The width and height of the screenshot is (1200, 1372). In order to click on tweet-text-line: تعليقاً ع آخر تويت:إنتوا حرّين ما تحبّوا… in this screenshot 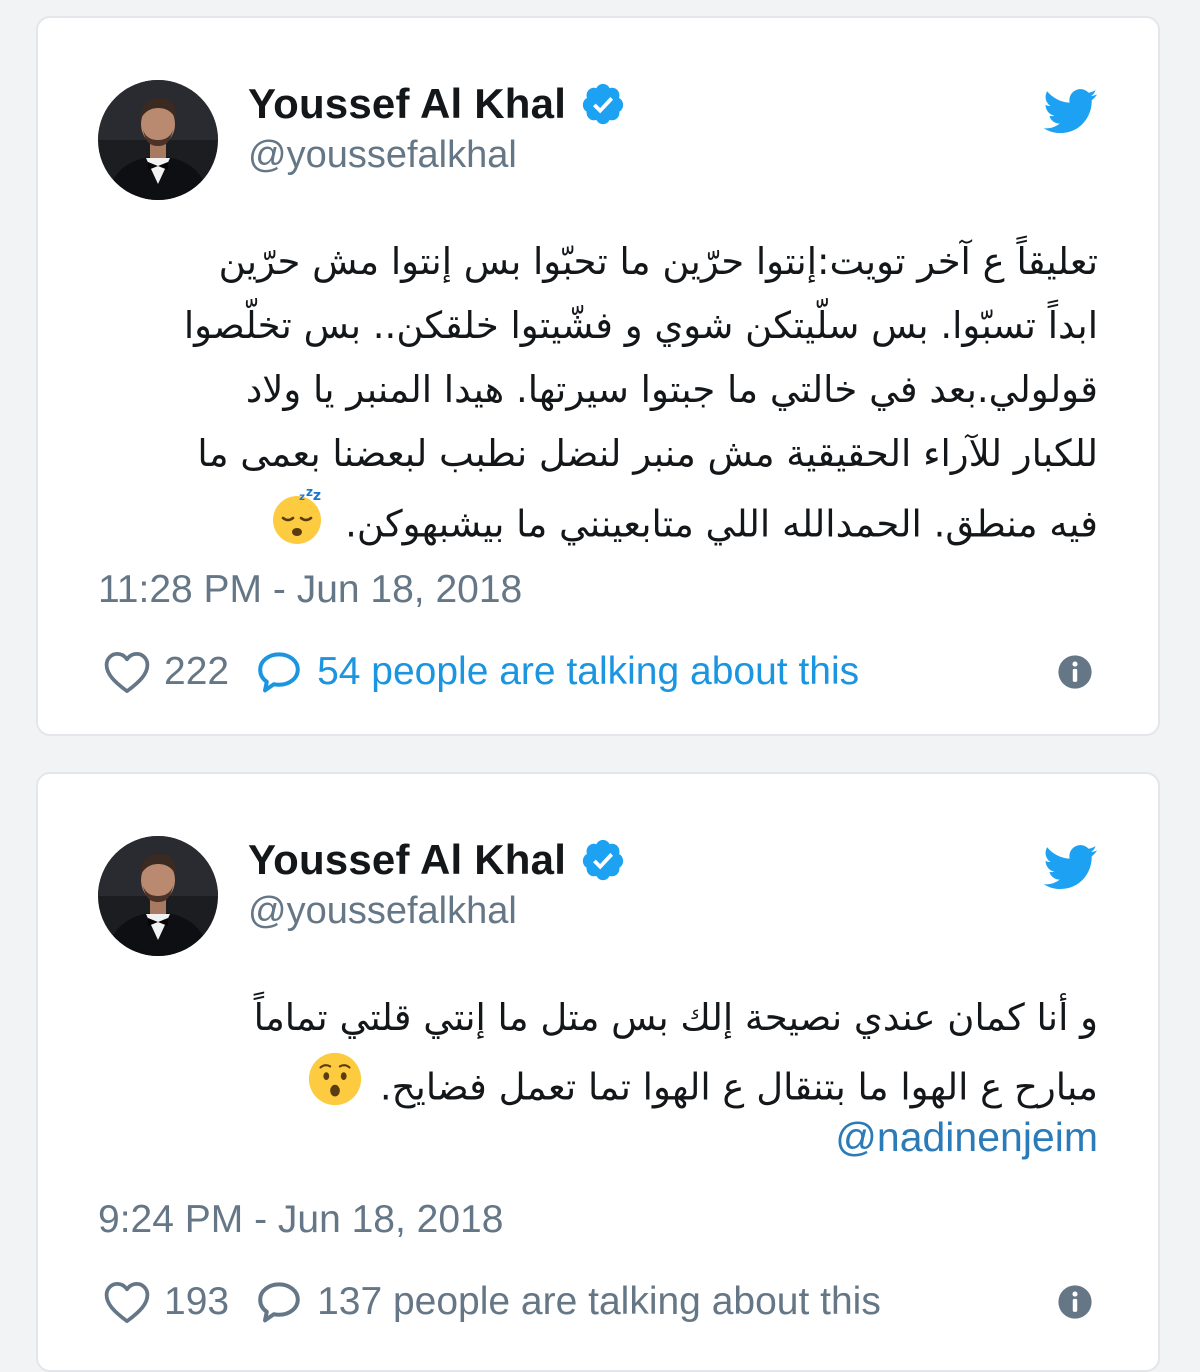, I will do `click(658, 261)`.